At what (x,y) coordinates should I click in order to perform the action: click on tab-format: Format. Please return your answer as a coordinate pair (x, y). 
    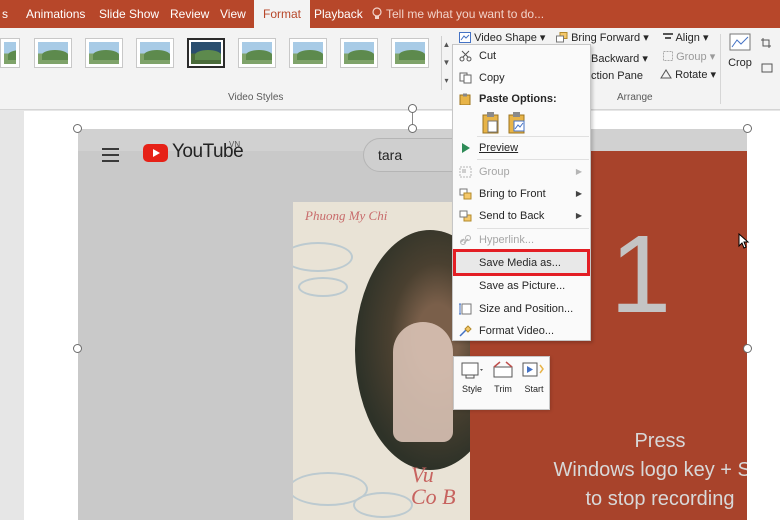
    Looking at the image, I should click on (282, 14).